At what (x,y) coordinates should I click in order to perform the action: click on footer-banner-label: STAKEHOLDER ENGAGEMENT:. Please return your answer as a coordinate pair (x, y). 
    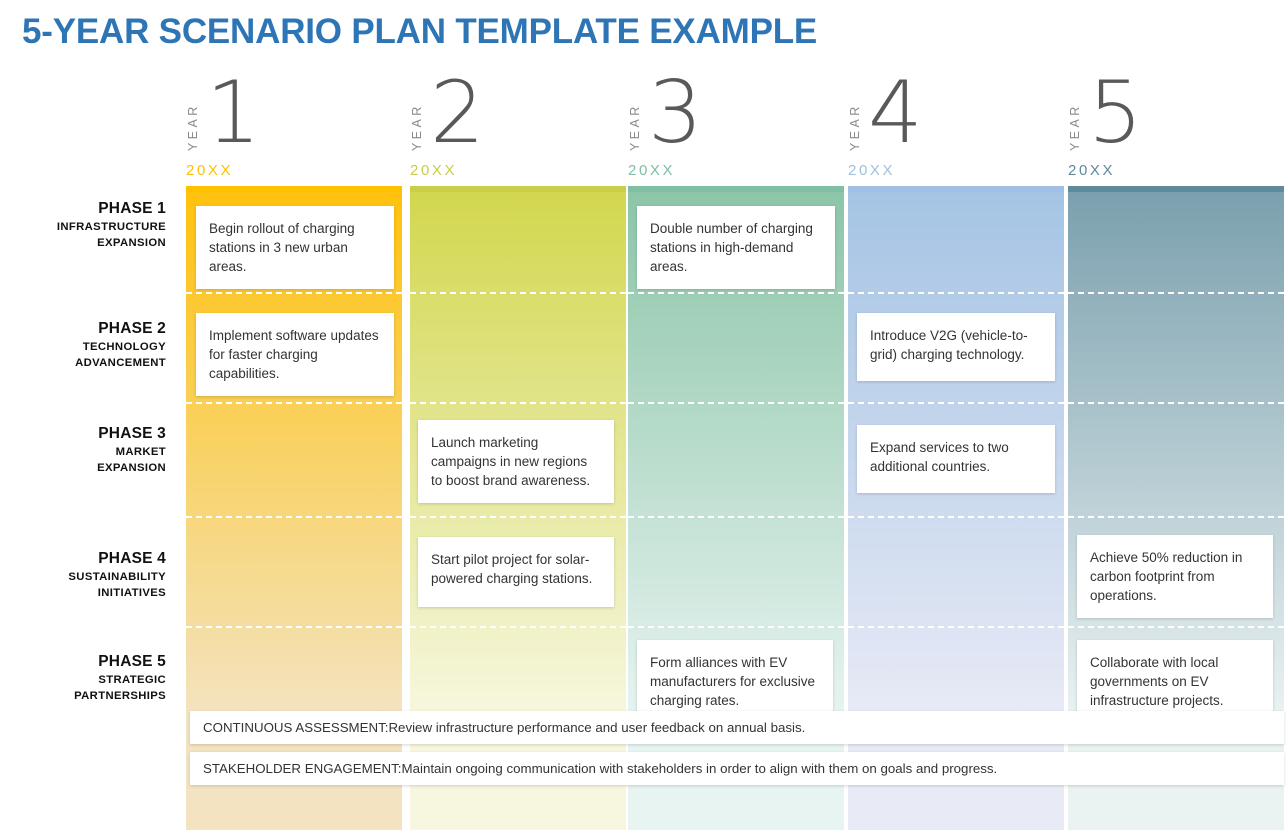
    Looking at the image, I should click on (302, 768).